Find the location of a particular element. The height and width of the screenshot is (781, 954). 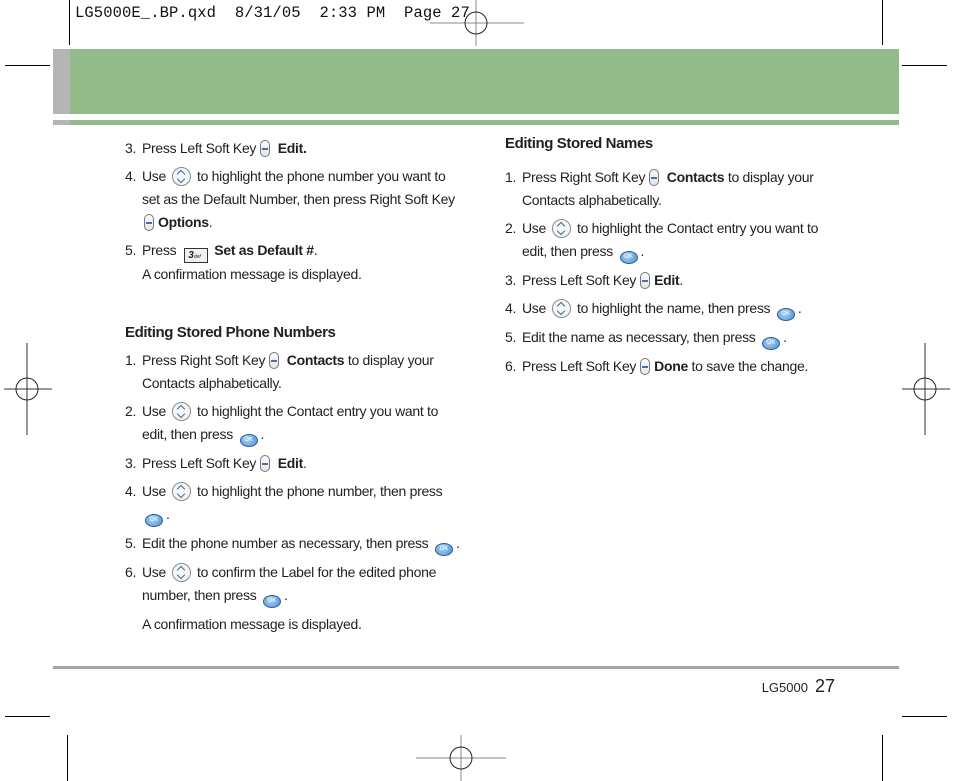

key-3-def-icon: 3def is located at coordinates (196, 255).